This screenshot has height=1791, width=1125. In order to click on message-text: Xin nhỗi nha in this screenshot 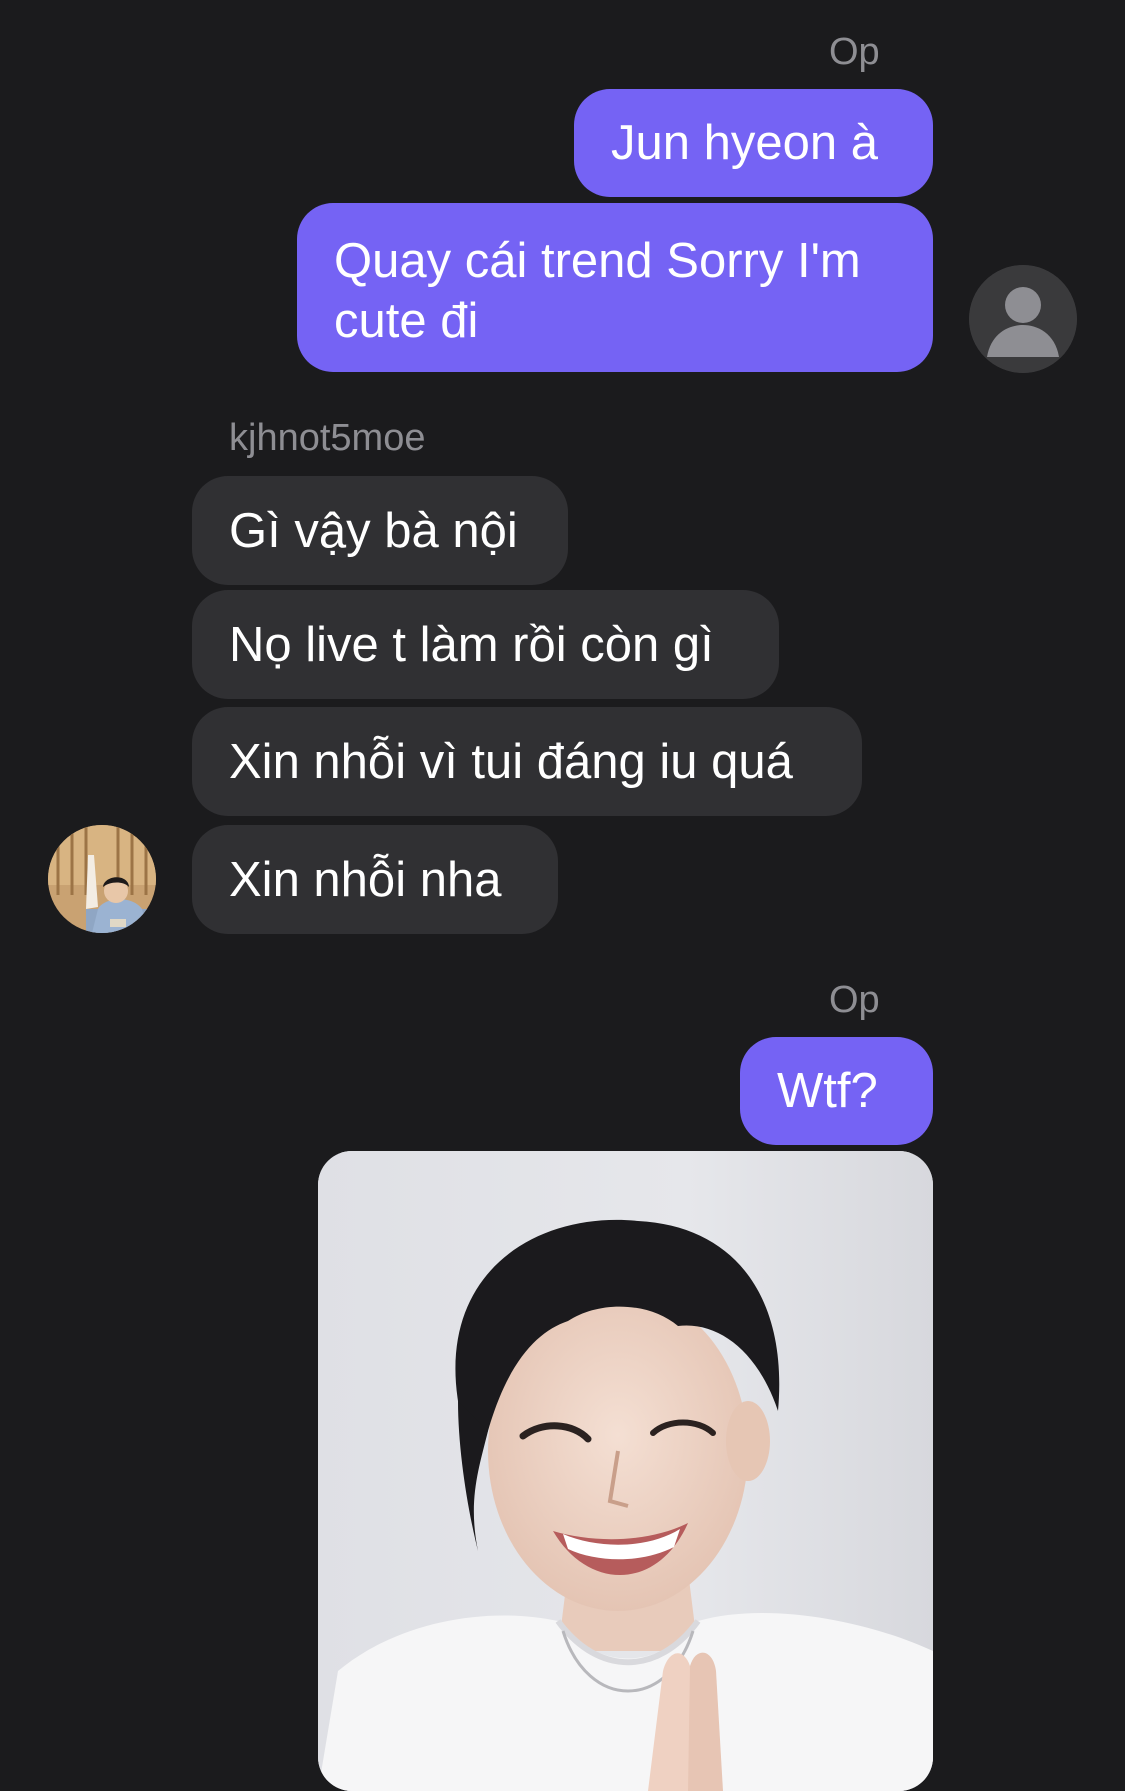, I will do `click(365, 879)`.